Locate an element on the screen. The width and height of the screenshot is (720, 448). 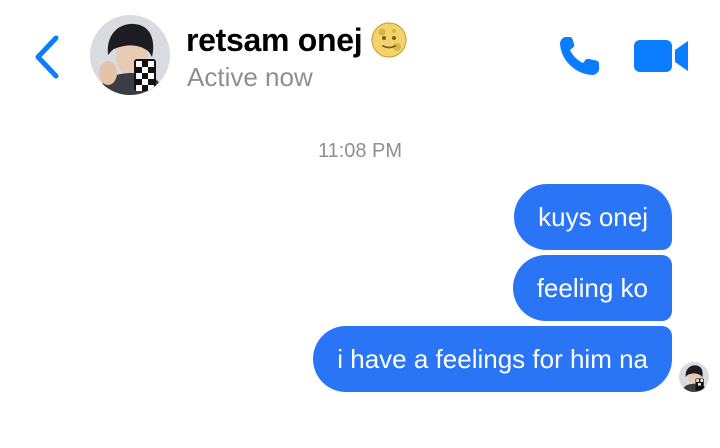
voice-call-button is located at coordinates (581, 56).